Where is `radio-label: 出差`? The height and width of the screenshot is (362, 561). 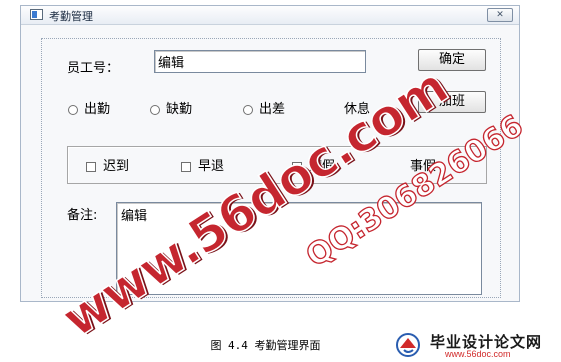 radio-label: 出差 is located at coordinates (272, 109).